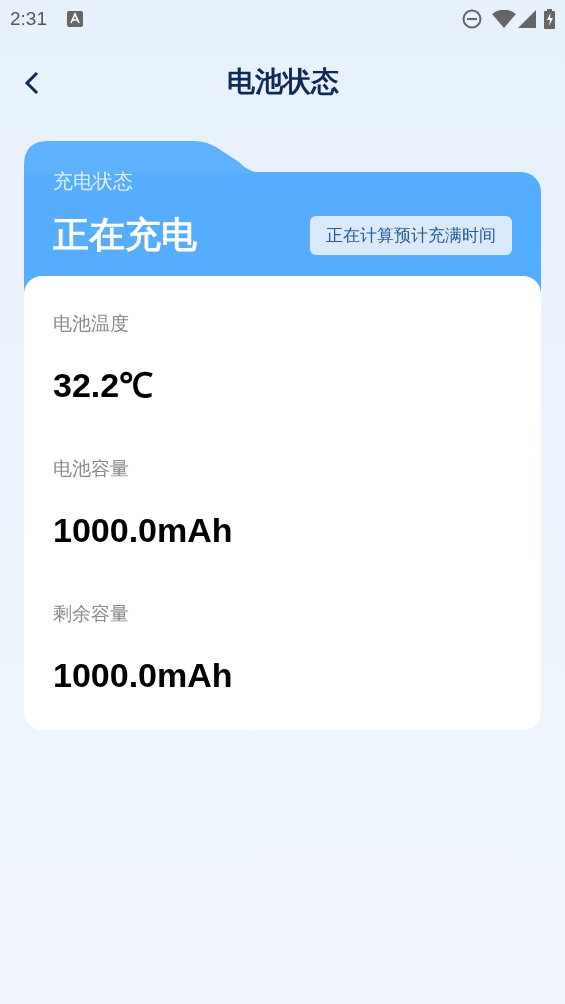  Describe the element at coordinates (91, 323) in the screenshot. I see `metric-label: 电池温度` at that location.